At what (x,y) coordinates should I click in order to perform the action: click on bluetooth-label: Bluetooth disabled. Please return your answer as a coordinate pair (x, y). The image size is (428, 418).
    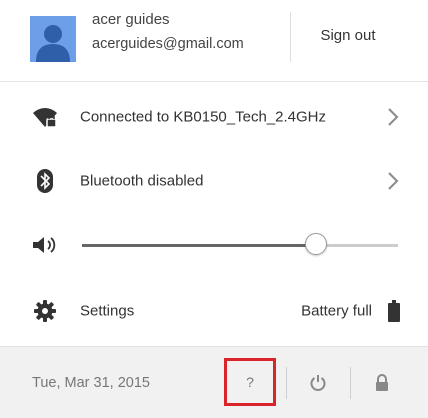
    Looking at the image, I should click on (142, 181).